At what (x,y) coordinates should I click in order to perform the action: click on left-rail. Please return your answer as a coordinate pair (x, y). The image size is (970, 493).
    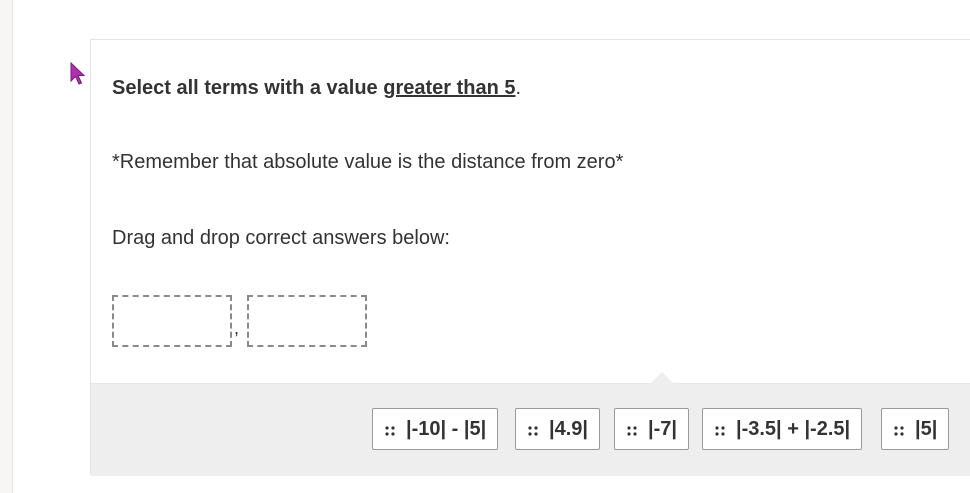
    Looking at the image, I should click on (6, 246).